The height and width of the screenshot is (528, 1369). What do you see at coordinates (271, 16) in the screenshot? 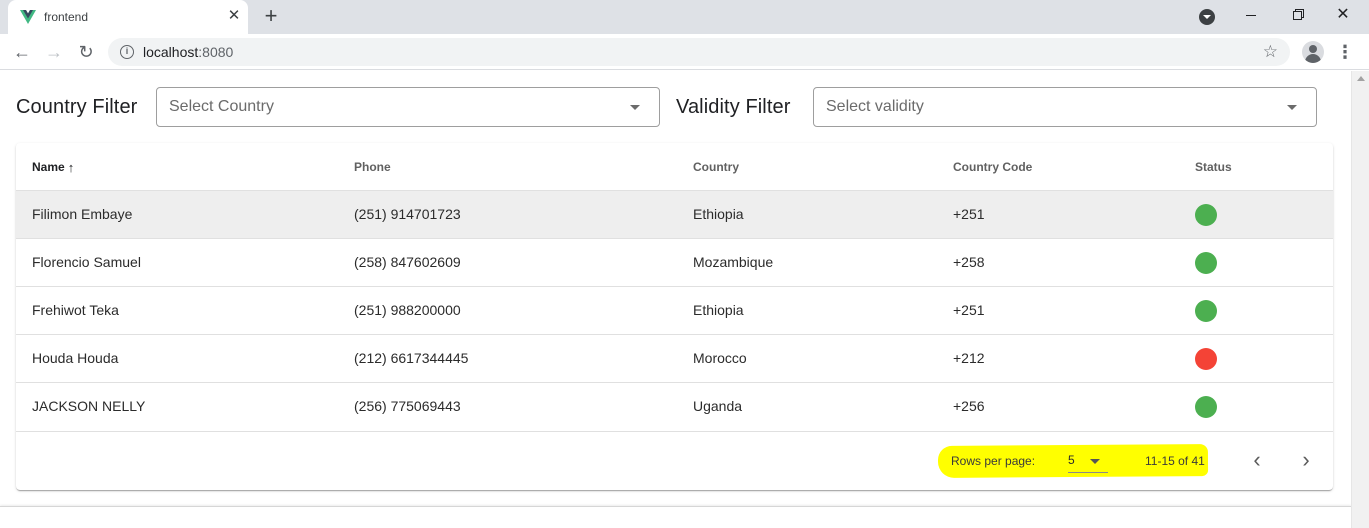
I see `new-tab-button: +` at bounding box center [271, 16].